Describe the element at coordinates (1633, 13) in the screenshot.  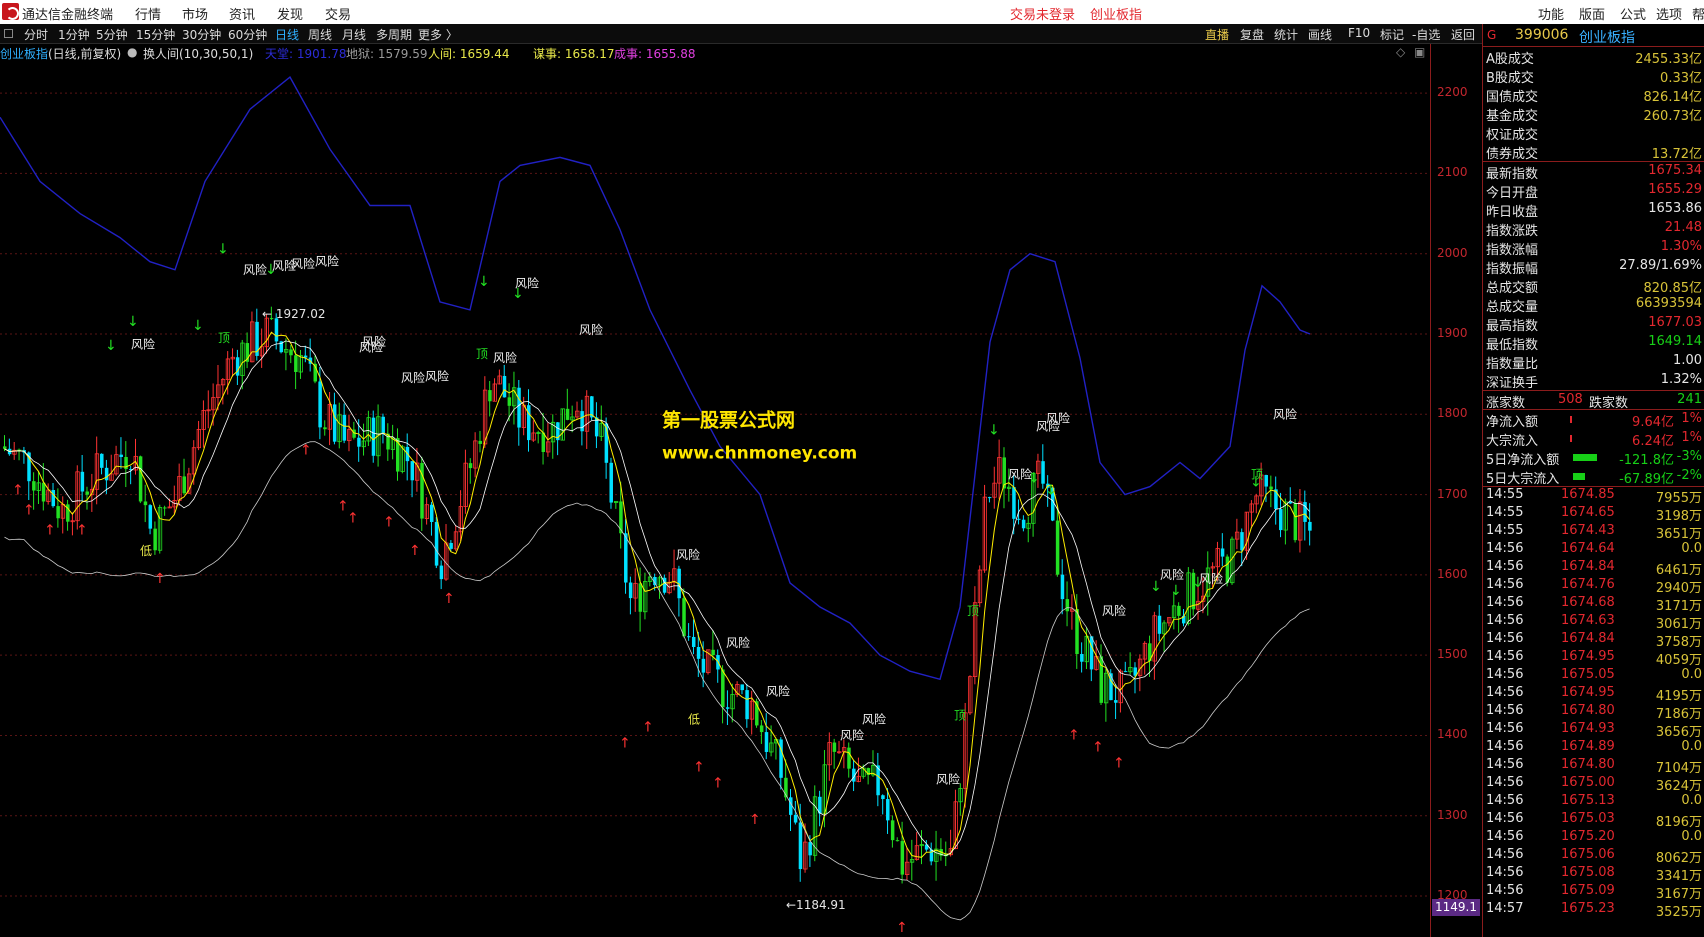
I see `menu-gongshi: 公式` at that location.